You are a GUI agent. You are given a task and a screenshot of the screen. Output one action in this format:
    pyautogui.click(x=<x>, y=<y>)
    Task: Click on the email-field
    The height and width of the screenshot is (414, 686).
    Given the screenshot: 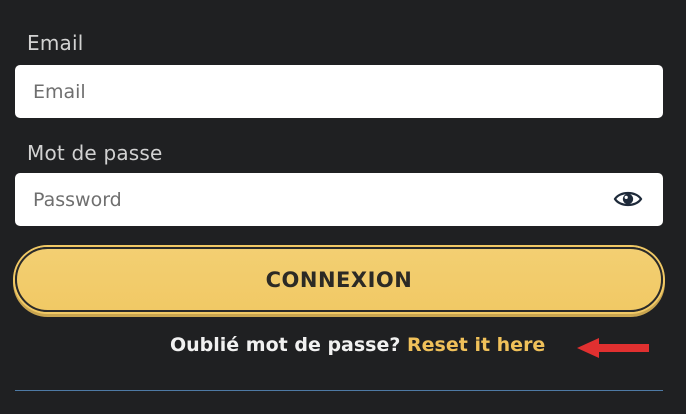 What is the action you would take?
    pyautogui.click(x=339, y=91)
    